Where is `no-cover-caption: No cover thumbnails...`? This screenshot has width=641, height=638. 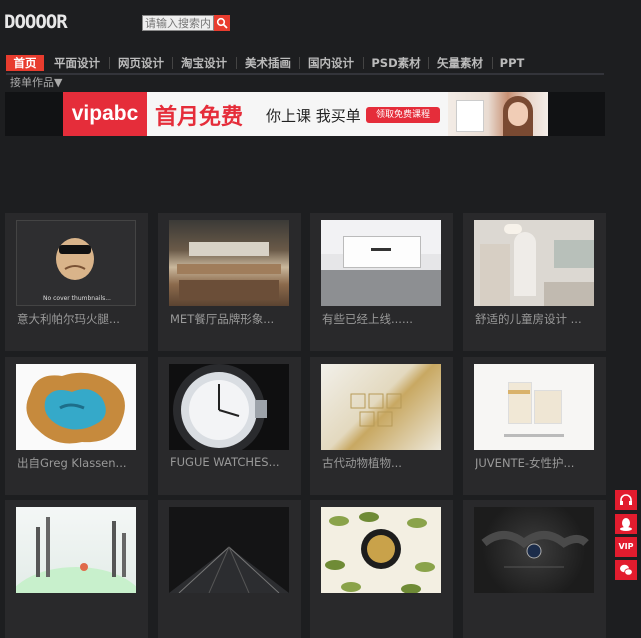 no-cover-caption: No cover thumbnails... is located at coordinates (77, 298).